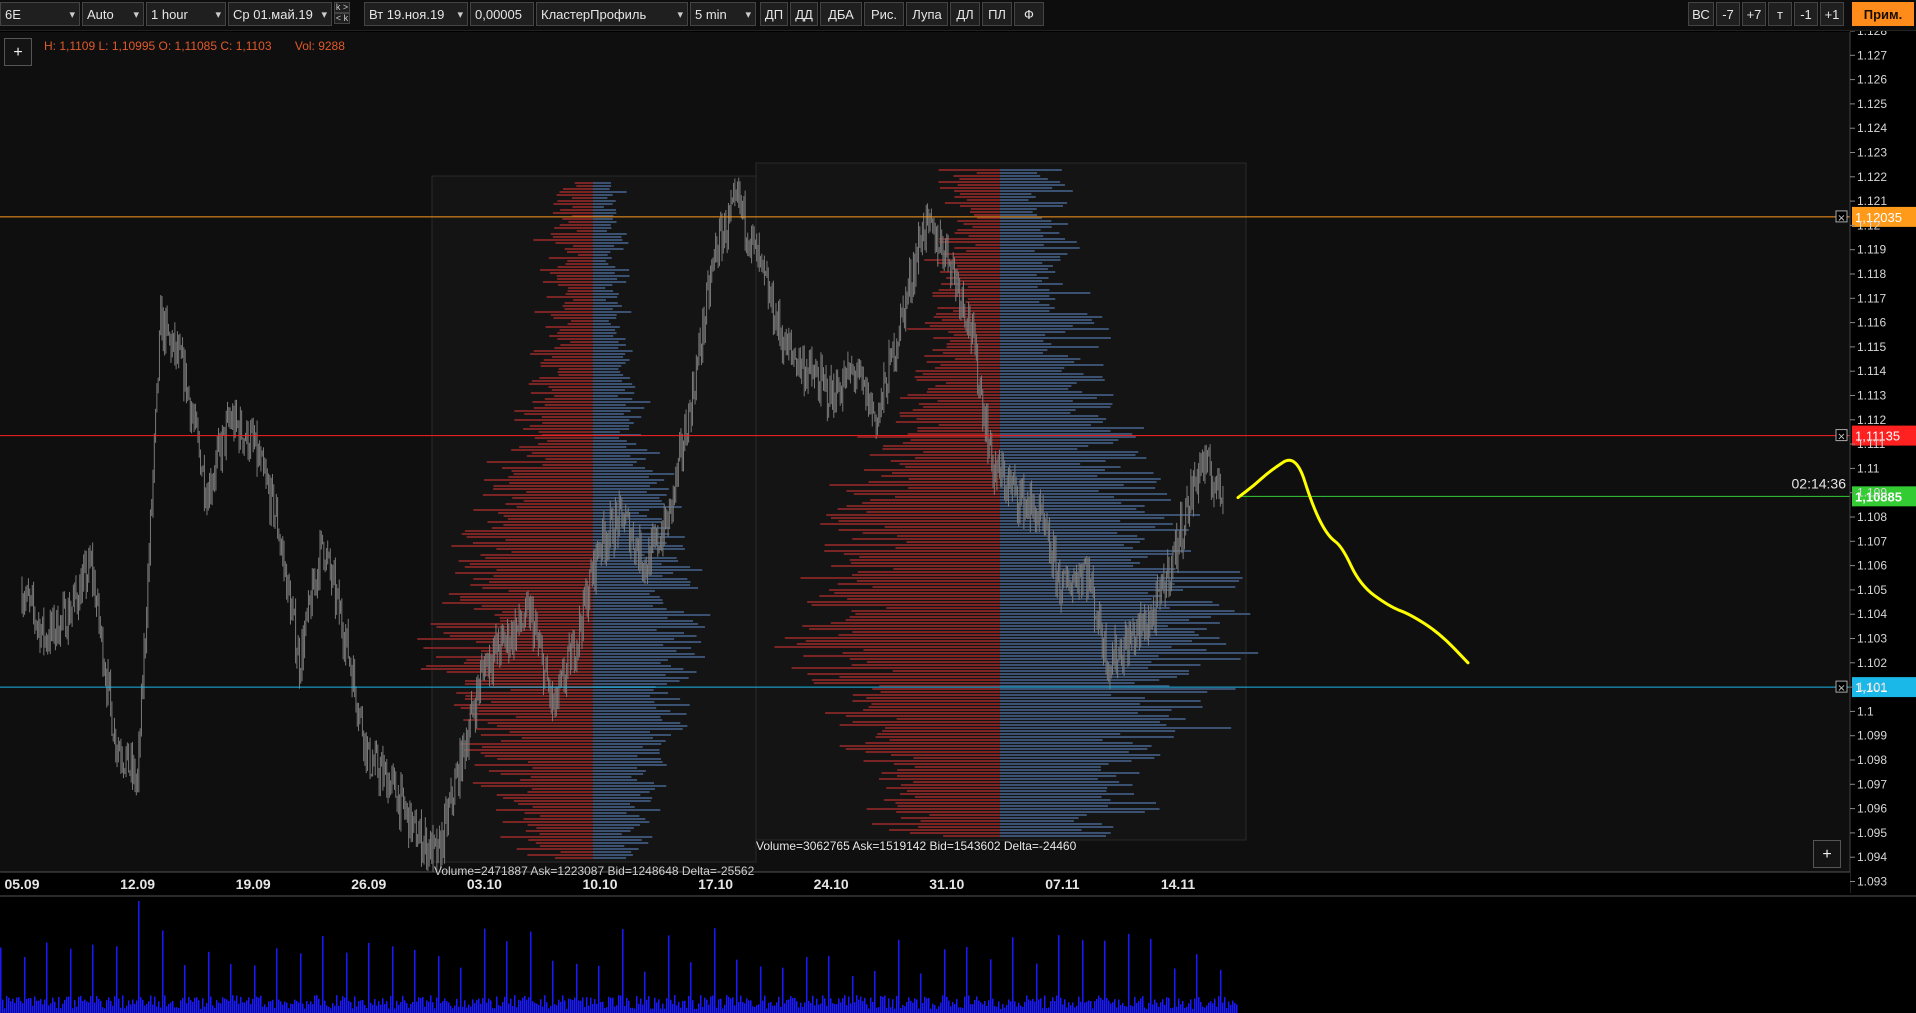 This screenshot has height=1013, width=1916. Describe the element at coordinates (965, 14) in the screenshot. I see `dl-button: ДЛ` at that location.